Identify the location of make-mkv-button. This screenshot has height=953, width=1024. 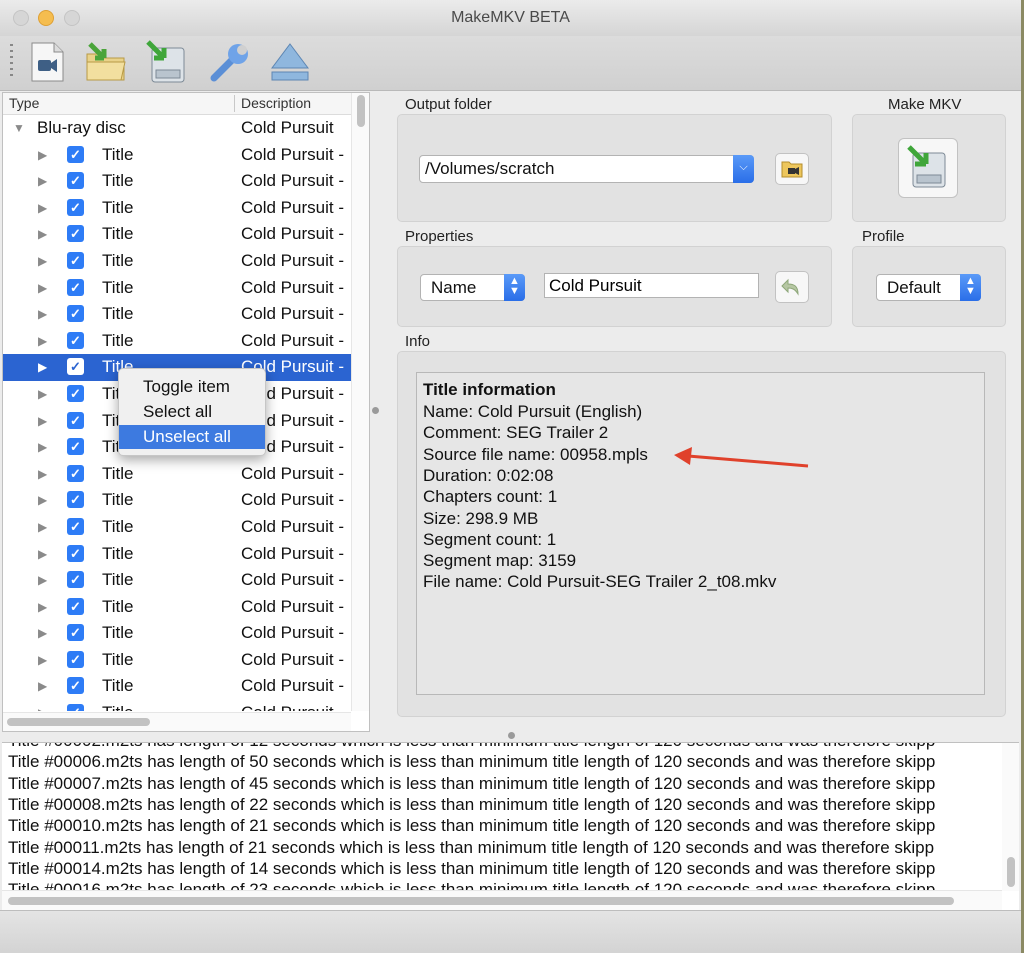
(928, 168).